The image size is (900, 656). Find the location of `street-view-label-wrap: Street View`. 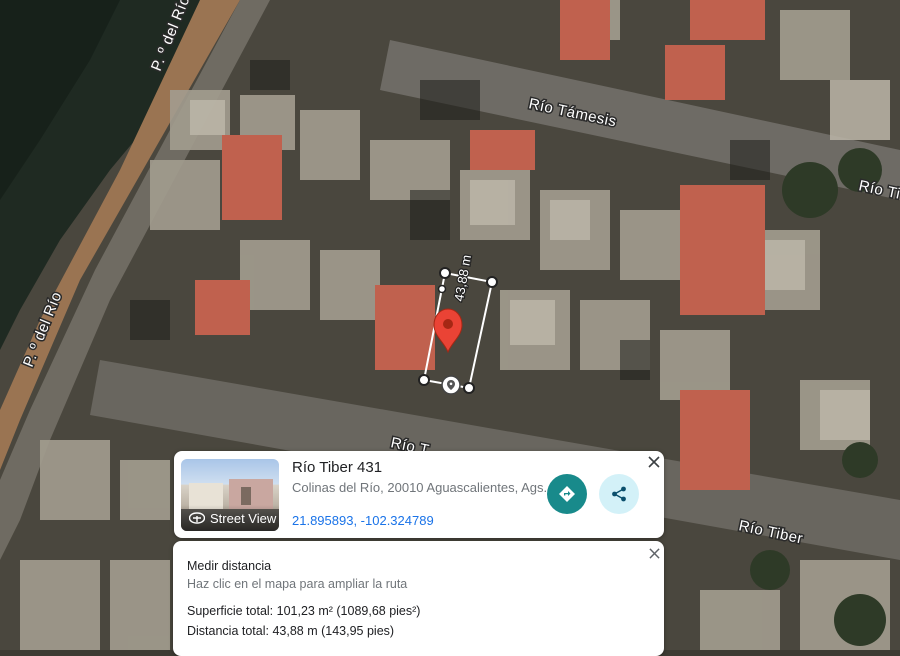

street-view-label-wrap: Street View is located at coordinates (230, 518).